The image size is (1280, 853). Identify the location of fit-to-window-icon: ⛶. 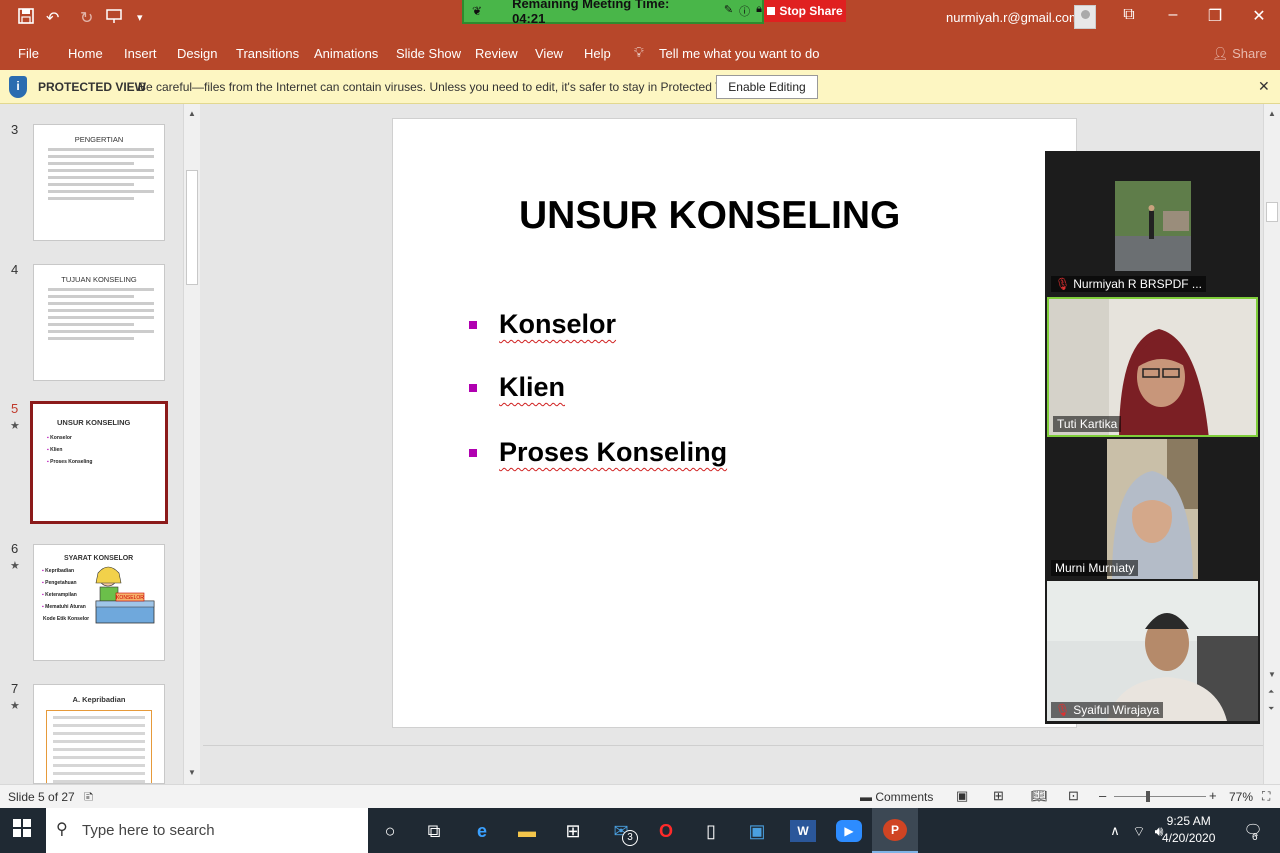
(1266, 796).